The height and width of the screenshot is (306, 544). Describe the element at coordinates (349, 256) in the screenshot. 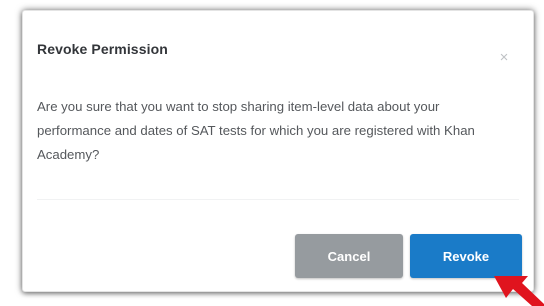

I see `cancel-button: Cancel` at that location.